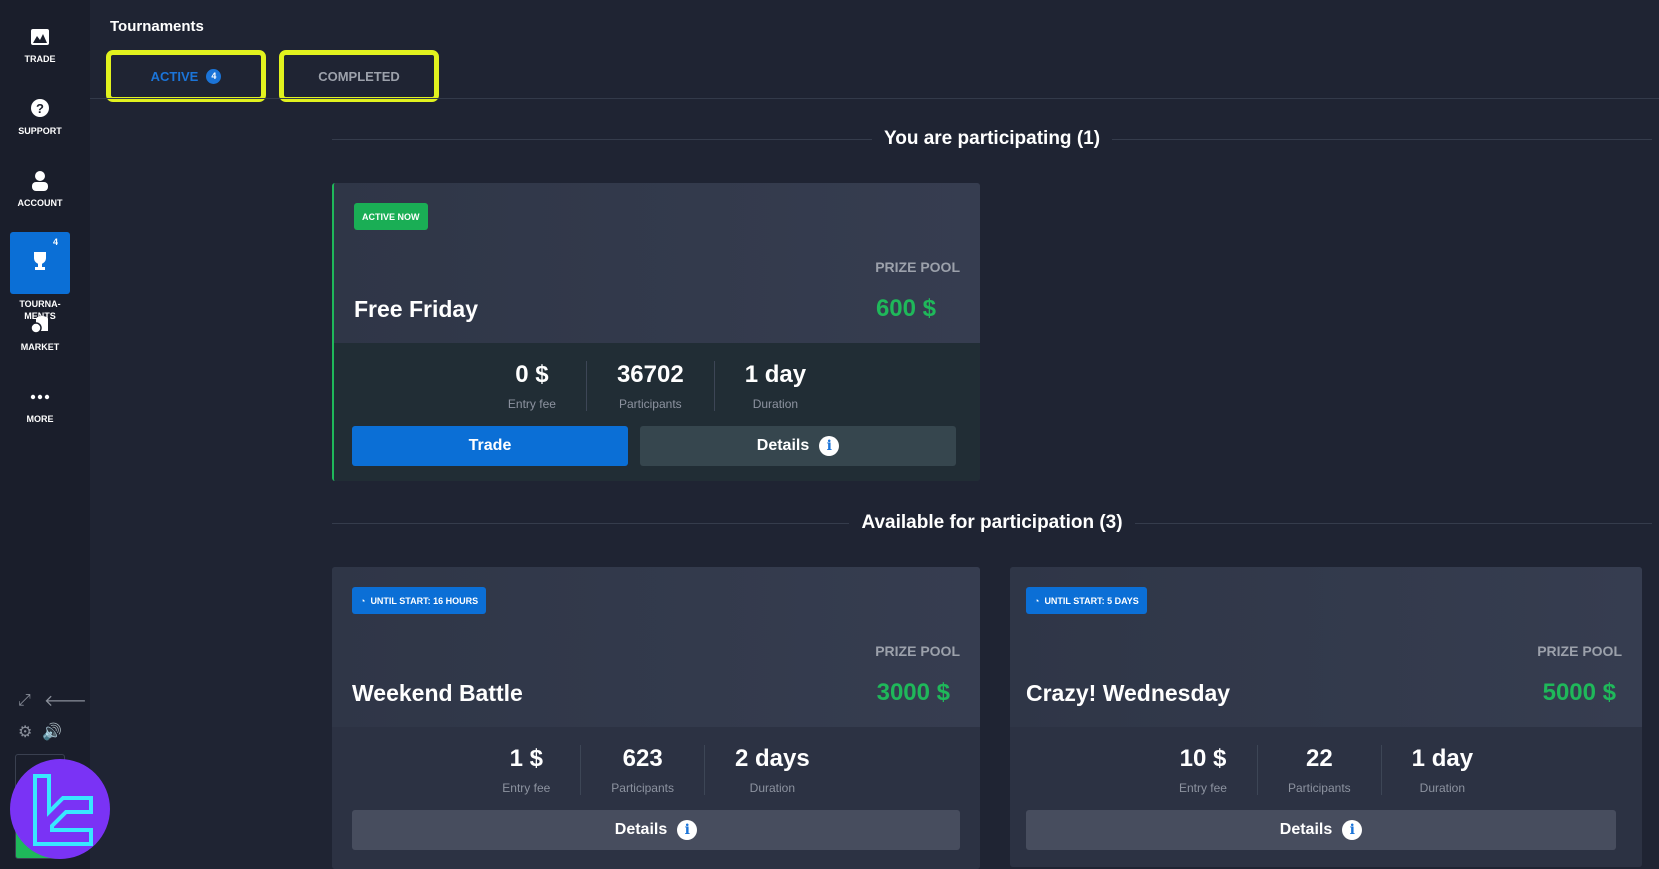 This screenshot has width=1659, height=869. Describe the element at coordinates (1319, 758) in the screenshot. I see `participants-value: 22` at that location.